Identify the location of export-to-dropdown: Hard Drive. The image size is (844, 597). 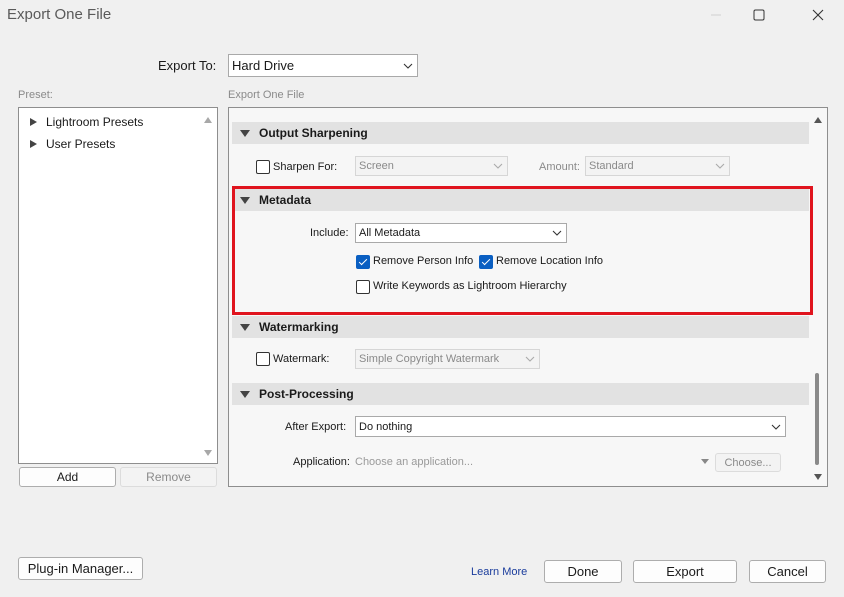
(323, 65).